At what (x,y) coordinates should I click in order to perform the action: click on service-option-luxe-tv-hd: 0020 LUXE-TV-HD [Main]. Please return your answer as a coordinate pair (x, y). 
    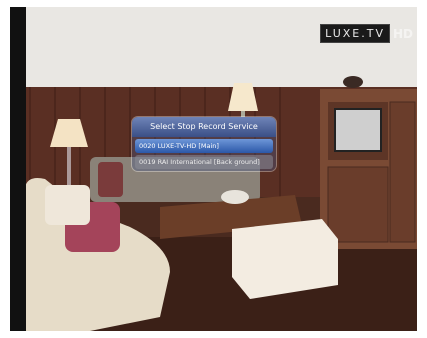
    Looking at the image, I should click on (204, 146).